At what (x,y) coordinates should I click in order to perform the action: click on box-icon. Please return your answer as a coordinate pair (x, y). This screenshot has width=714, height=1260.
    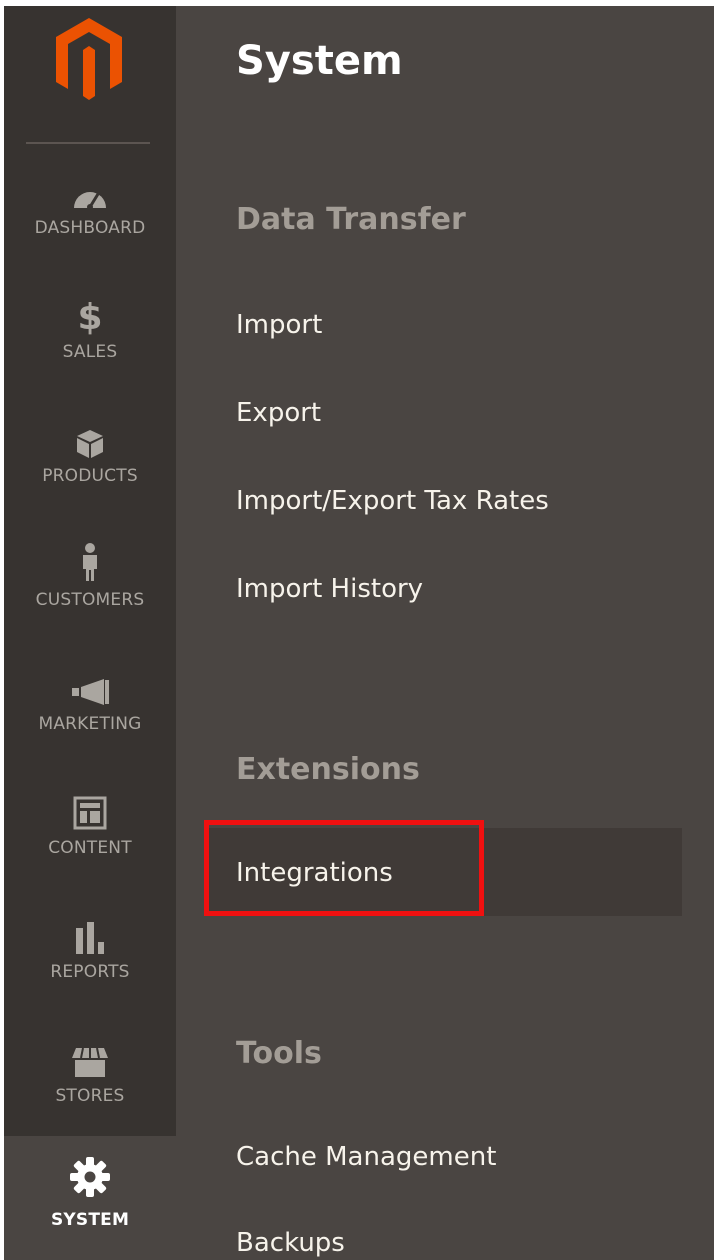
    Looking at the image, I should click on (90, 440).